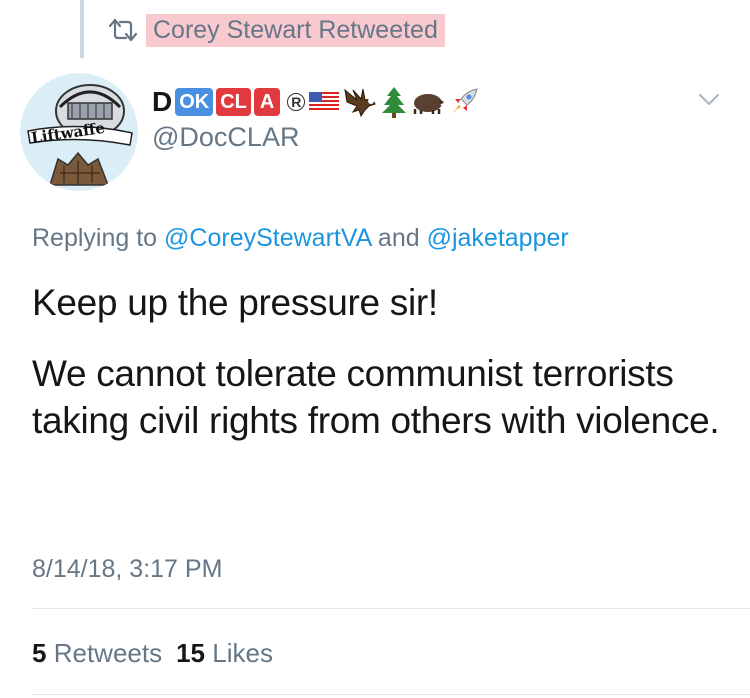  I want to click on thread-connector-line, so click(82, 29).